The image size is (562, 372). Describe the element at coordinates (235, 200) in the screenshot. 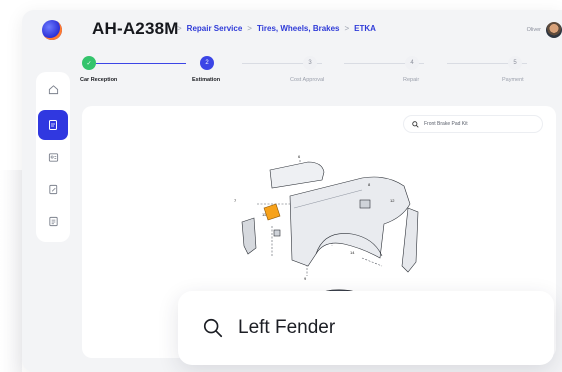

I see `svg-text: 7` at that location.